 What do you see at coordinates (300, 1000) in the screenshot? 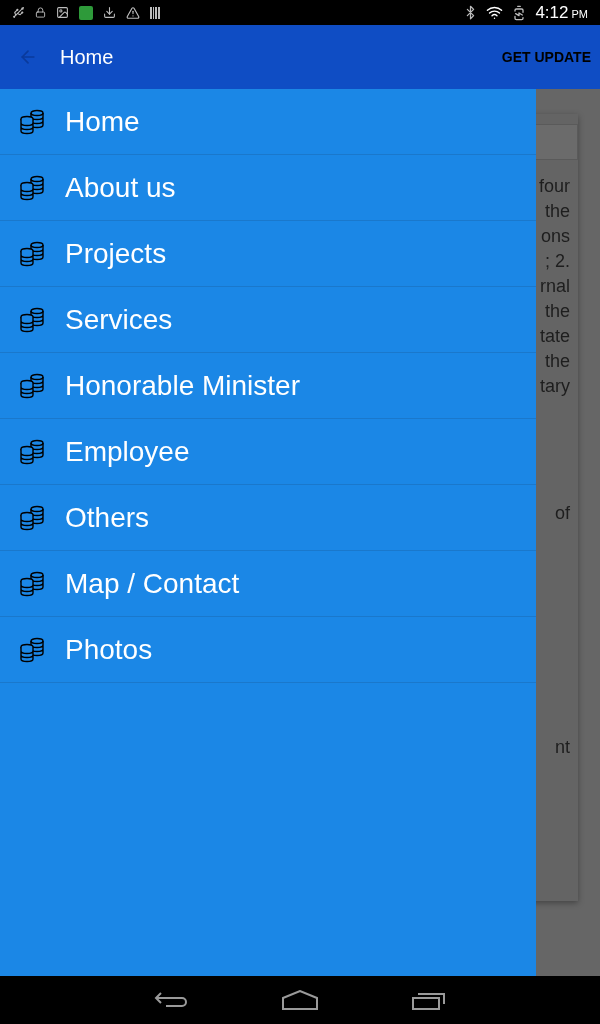
I see `home-icon` at bounding box center [300, 1000].